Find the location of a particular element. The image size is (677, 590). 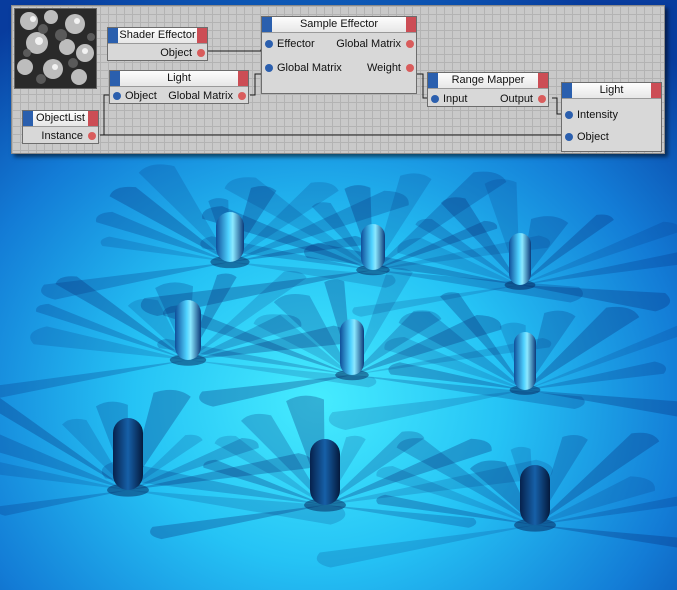

node-title: Sample Effector is located at coordinates (339, 24).